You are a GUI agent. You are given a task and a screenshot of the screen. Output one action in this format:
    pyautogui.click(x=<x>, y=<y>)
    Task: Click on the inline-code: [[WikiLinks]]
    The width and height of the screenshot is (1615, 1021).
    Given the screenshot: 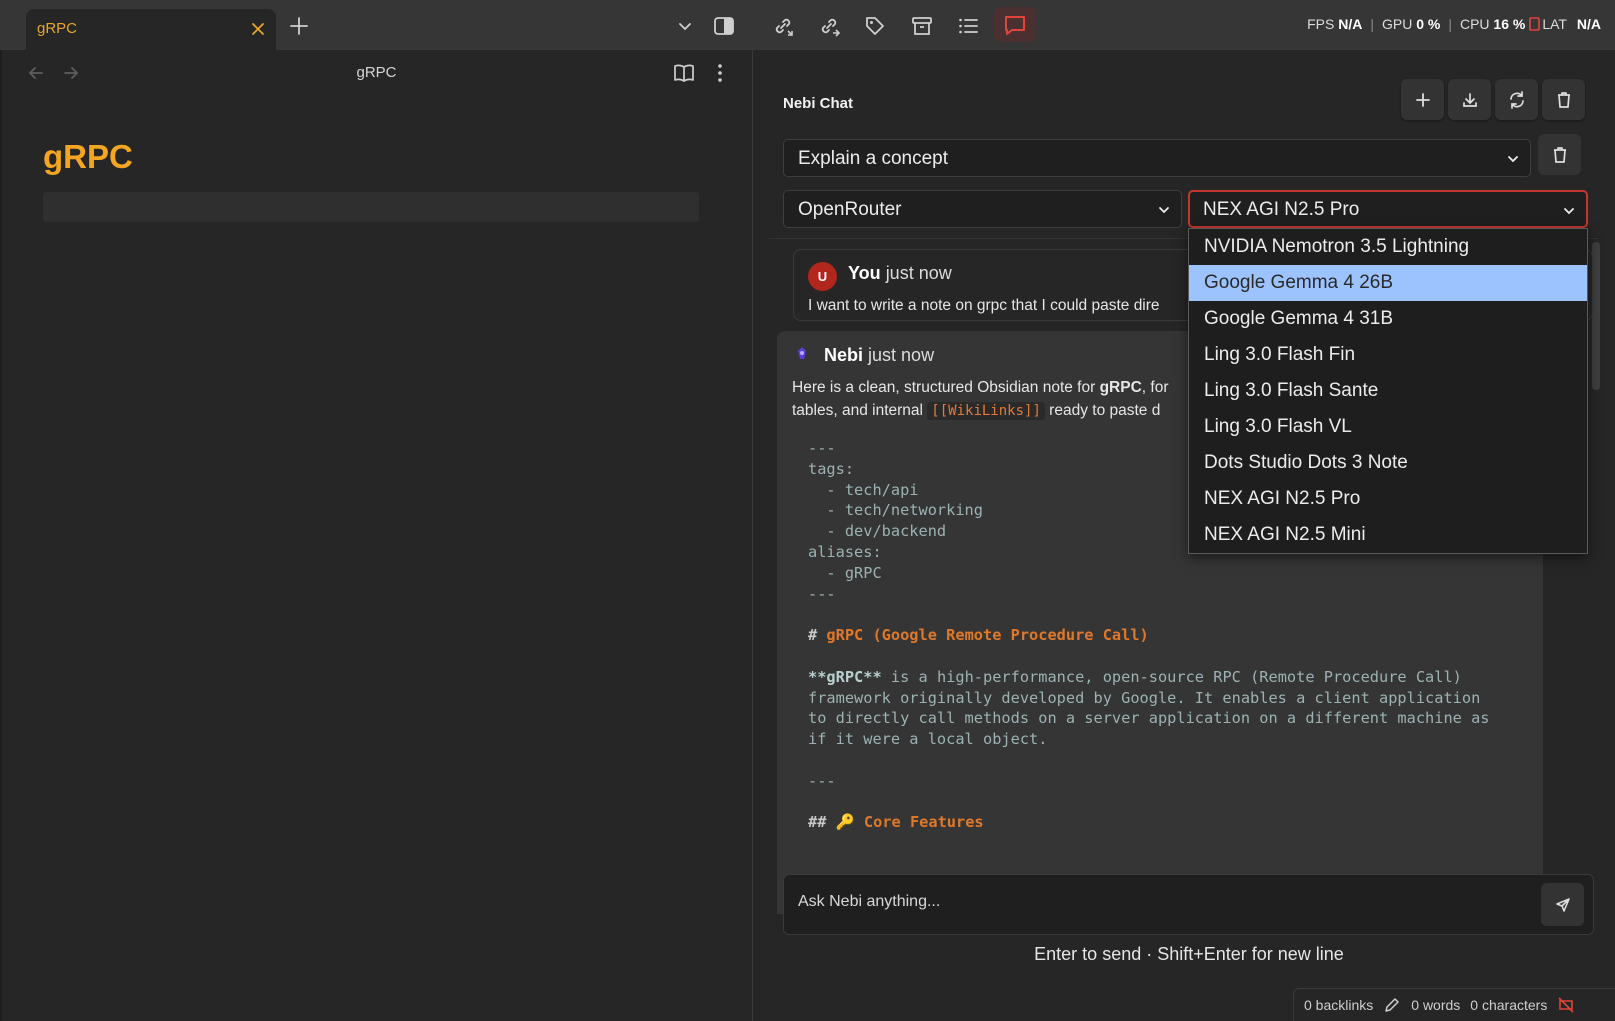 What is the action you would take?
    pyautogui.click(x=986, y=411)
    